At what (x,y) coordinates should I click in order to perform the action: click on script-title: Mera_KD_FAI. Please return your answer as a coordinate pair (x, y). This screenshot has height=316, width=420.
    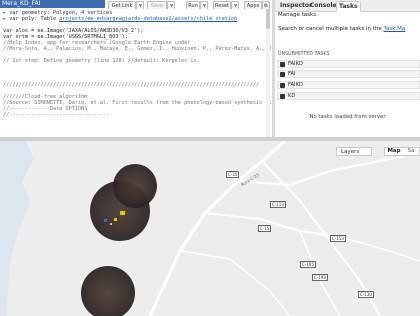
    Looking at the image, I should click on (52, 4).